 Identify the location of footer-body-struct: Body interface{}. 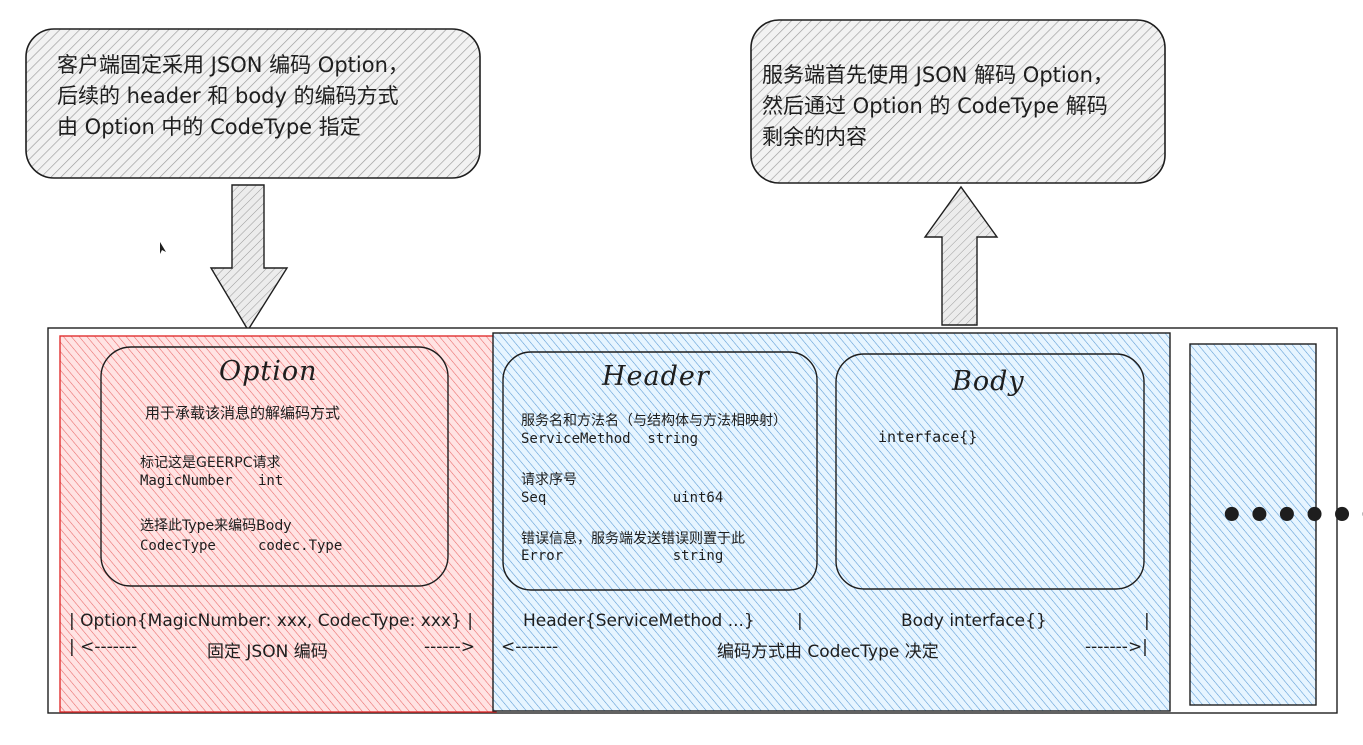
(974, 621).